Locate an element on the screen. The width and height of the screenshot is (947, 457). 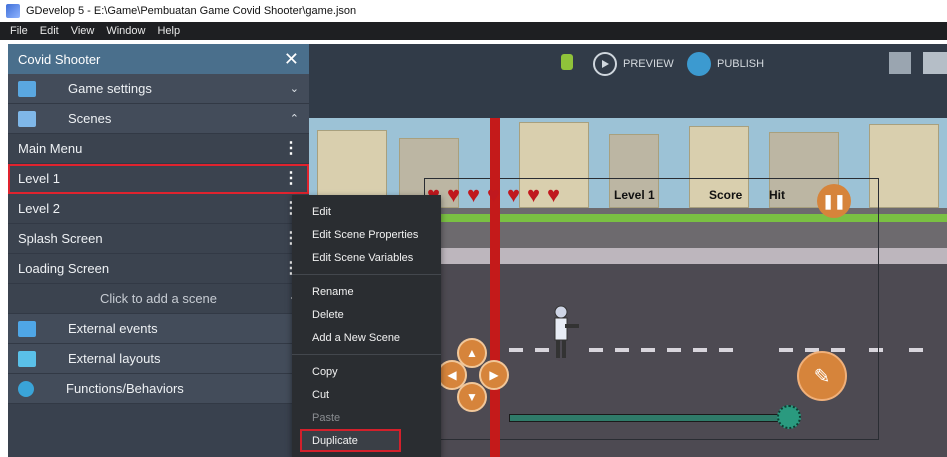
layers-panel-button is located at coordinates (935, 63).